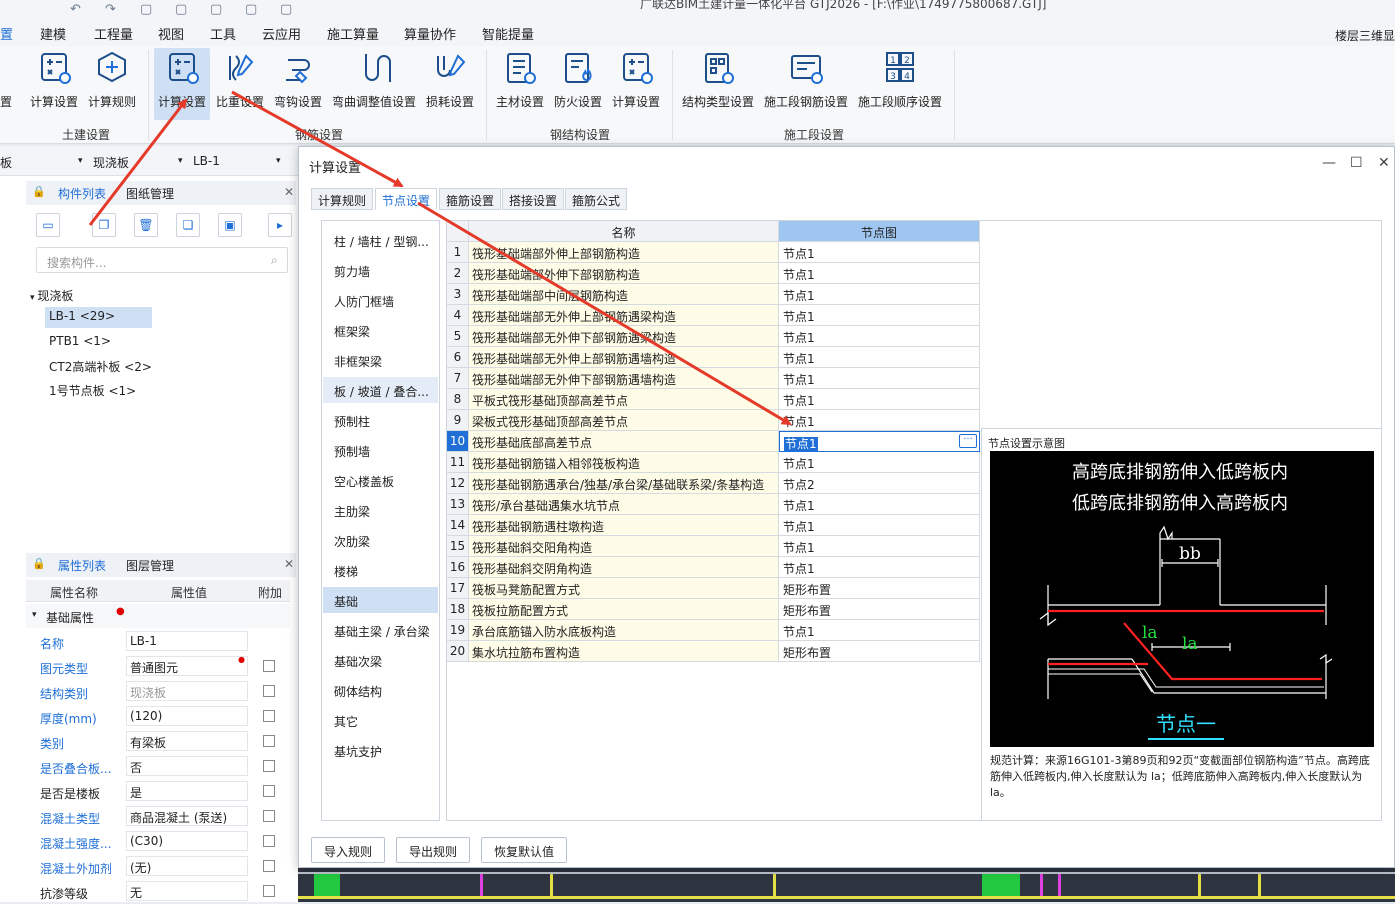  What do you see at coordinates (187, 641) in the screenshot?
I see `property-value: LB-1` at bounding box center [187, 641].